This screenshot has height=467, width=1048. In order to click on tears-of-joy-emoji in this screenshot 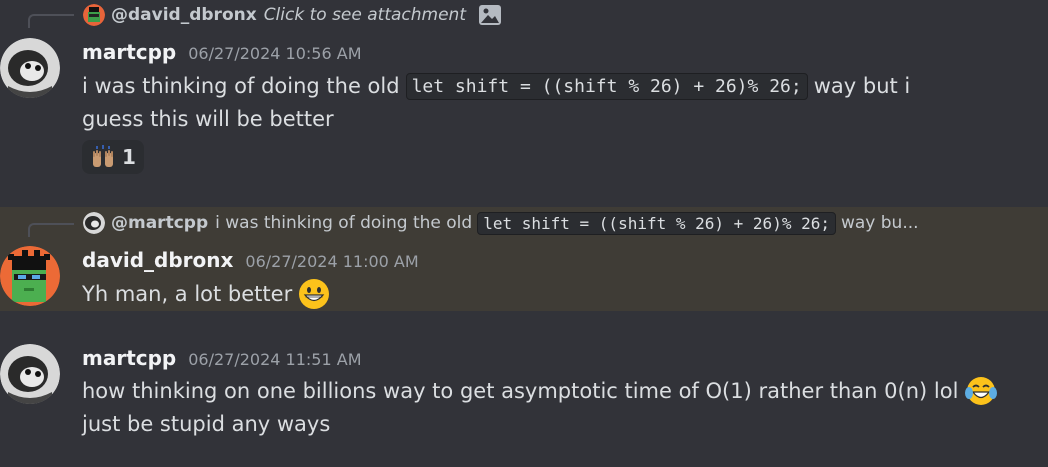, I will do `click(981, 391)`.